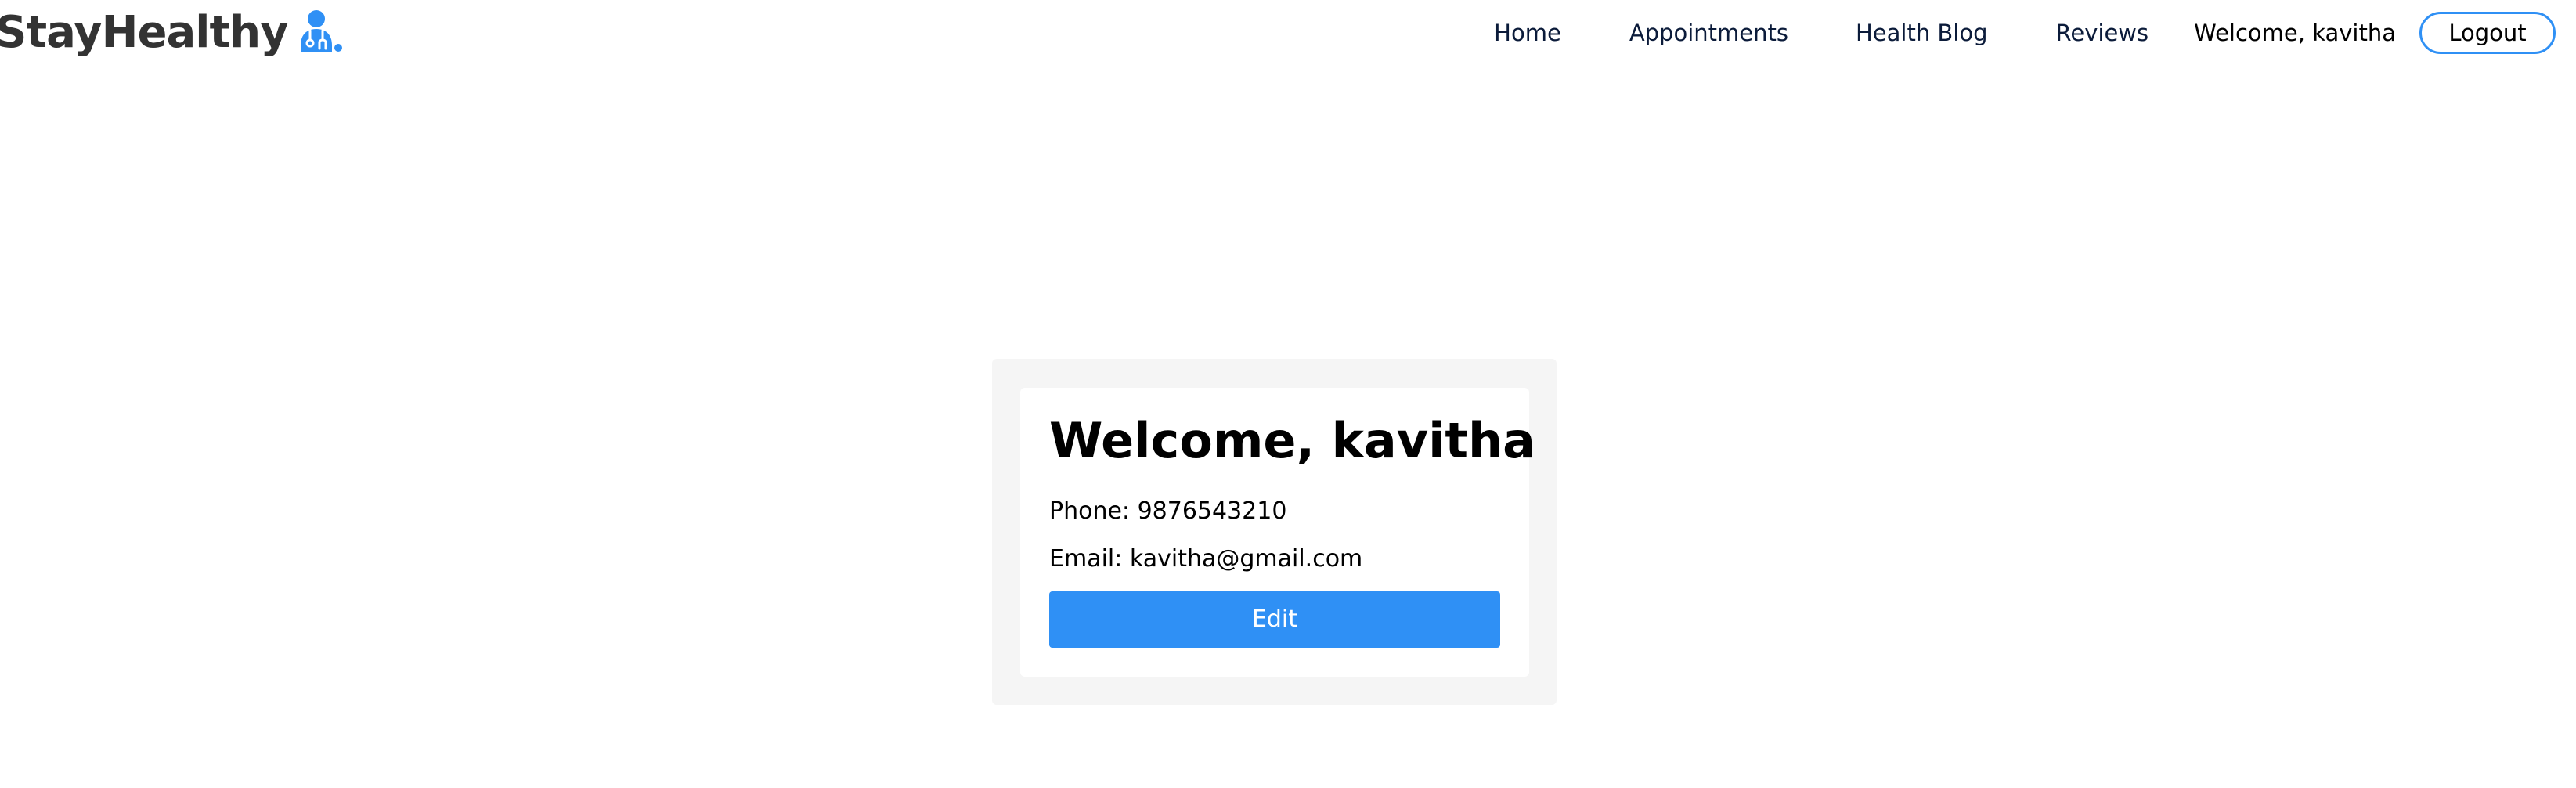 The image size is (2576, 788). I want to click on nav-home-link: Home, so click(1527, 33).